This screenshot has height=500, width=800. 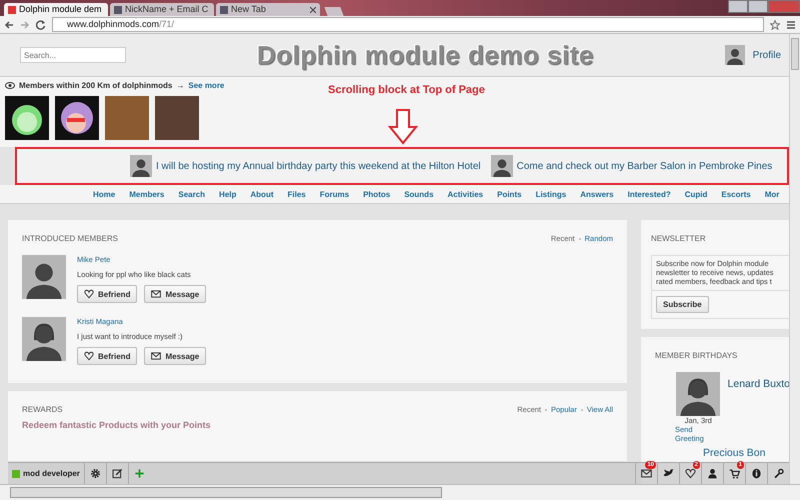 I want to click on nav-link: Answers, so click(x=597, y=194).